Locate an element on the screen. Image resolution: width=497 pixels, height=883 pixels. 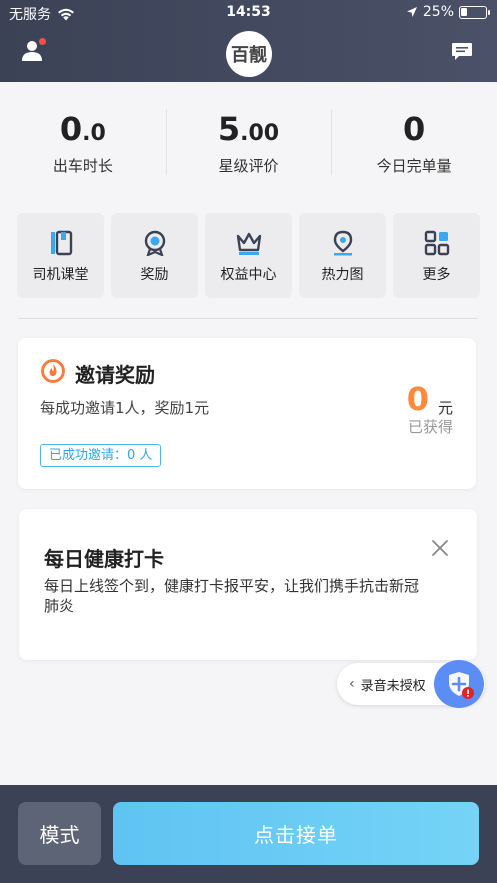
tool-driver-class: 司机课堂 is located at coordinates (60, 255).